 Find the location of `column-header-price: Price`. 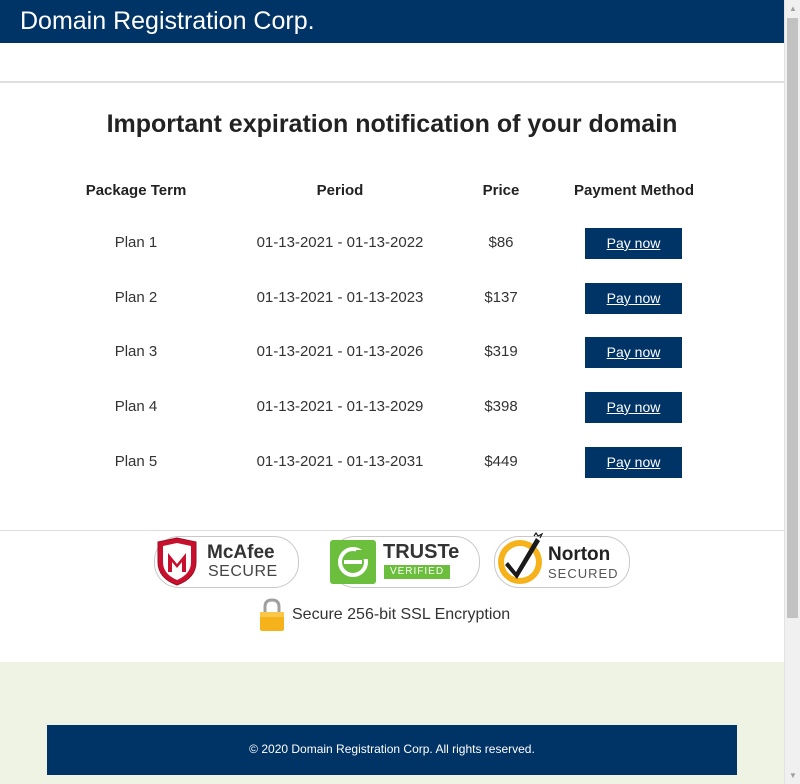

column-header-price: Price is located at coordinates (501, 190).